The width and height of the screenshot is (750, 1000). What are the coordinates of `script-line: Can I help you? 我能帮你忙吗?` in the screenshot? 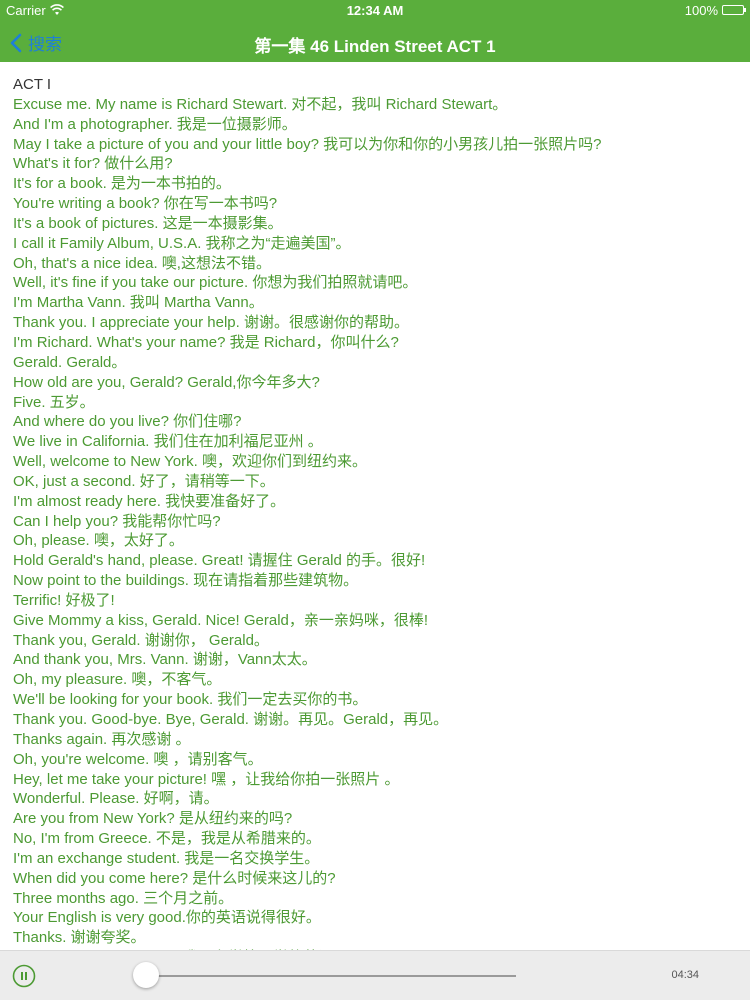 It's located at (117, 521).